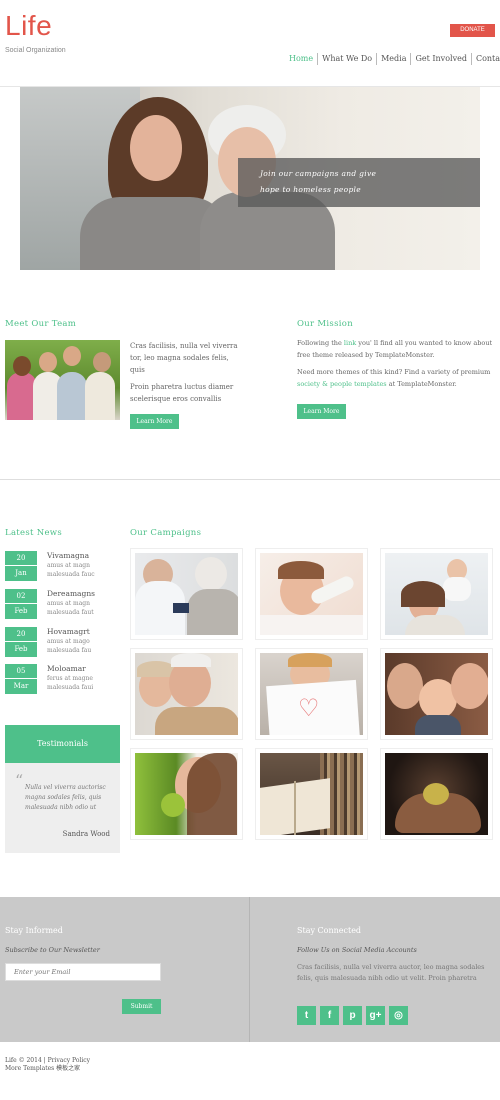 The width and height of the screenshot is (500, 1100). I want to click on nav-home: Home, so click(301, 59).